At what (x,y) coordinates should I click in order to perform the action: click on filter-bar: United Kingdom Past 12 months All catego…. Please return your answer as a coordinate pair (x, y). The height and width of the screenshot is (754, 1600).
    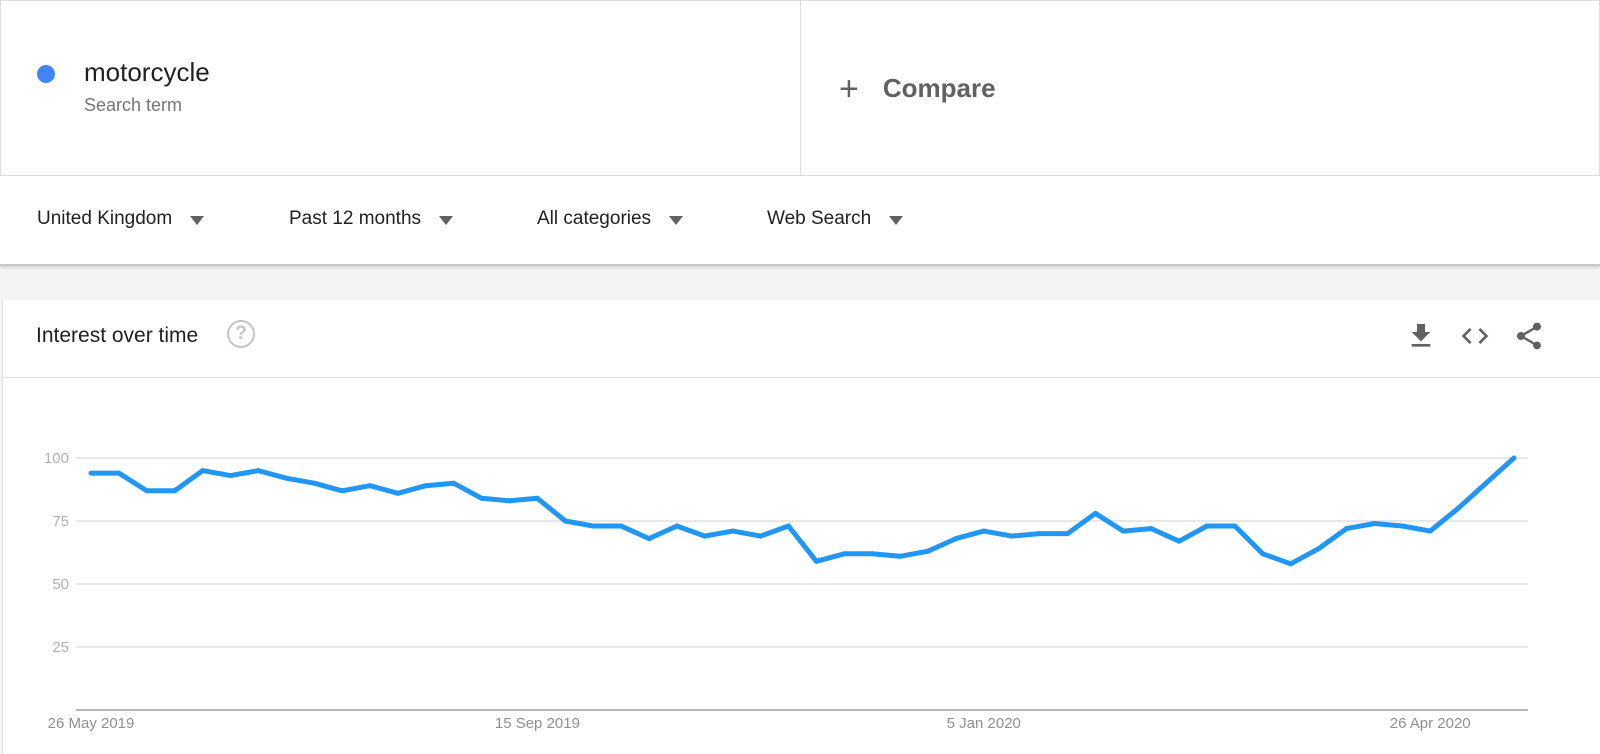
    Looking at the image, I should click on (800, 221).